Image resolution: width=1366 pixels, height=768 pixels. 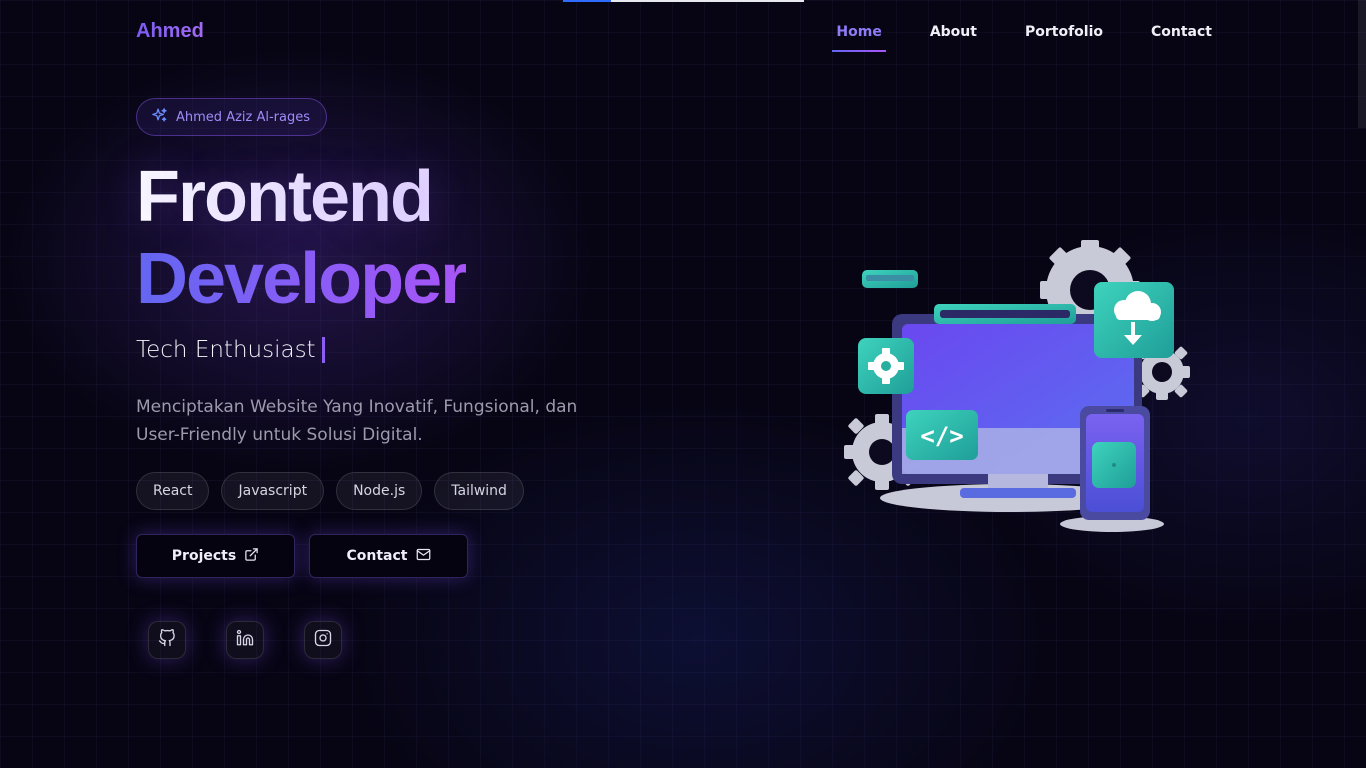 What do you see at coordinates (479, 491) in the screenshot?
I see `tag-tailwind: Tailwind` at bounding box center [479, 491].